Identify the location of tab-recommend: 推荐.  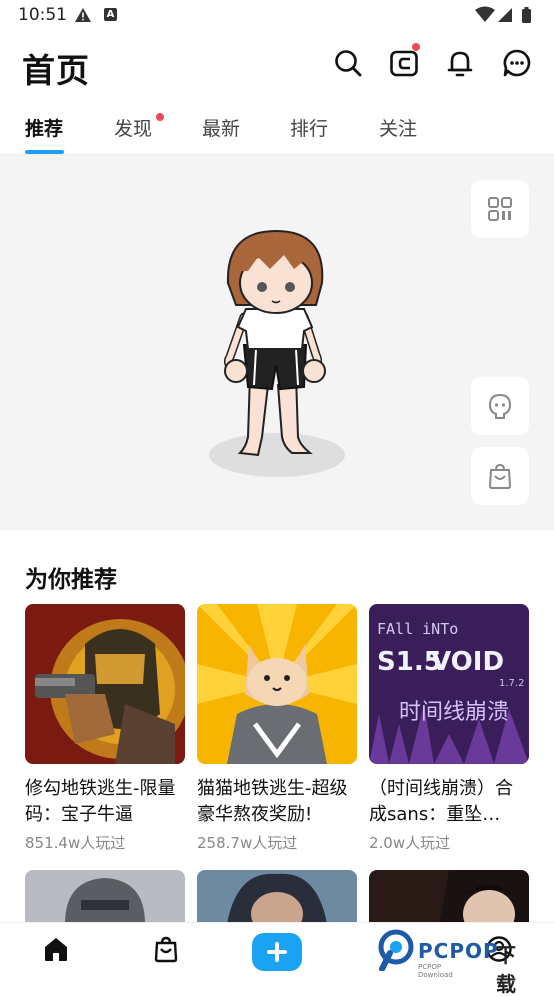
(44, 127).